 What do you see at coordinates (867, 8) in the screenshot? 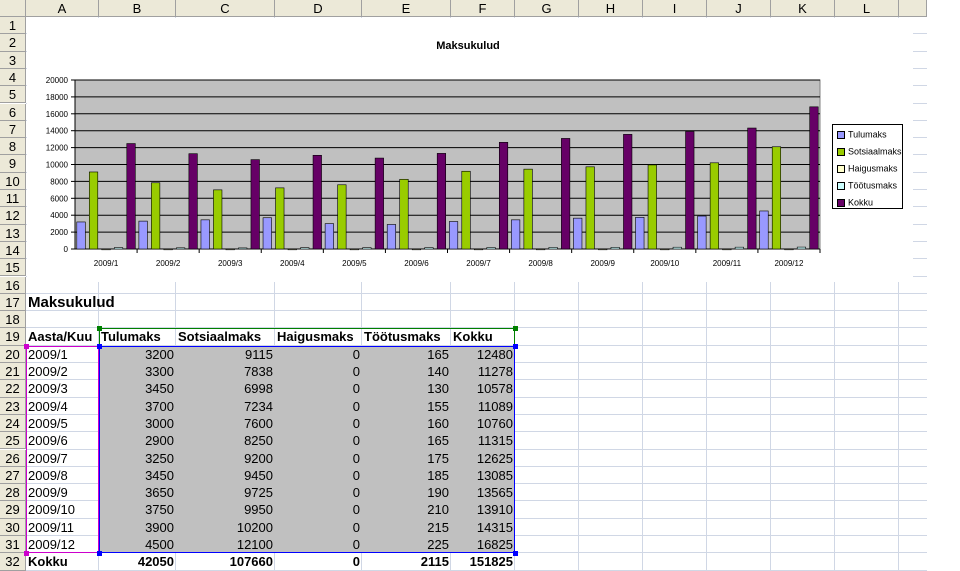
I see `column-header-l: L` at bounding box center [867, 8].